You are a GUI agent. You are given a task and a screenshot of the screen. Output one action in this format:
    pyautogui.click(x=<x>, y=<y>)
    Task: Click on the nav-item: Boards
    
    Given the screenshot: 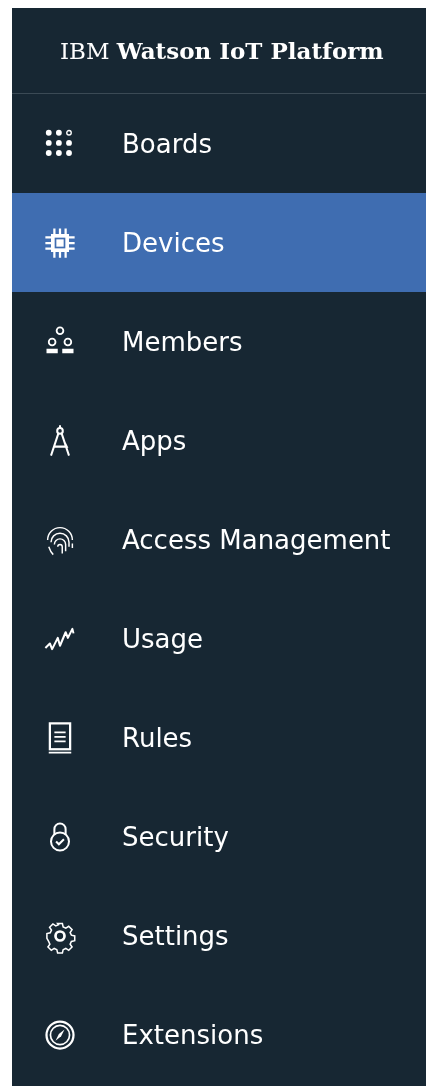 What is the action you would take?
    pyautogui.click(x=219, y=143)
    